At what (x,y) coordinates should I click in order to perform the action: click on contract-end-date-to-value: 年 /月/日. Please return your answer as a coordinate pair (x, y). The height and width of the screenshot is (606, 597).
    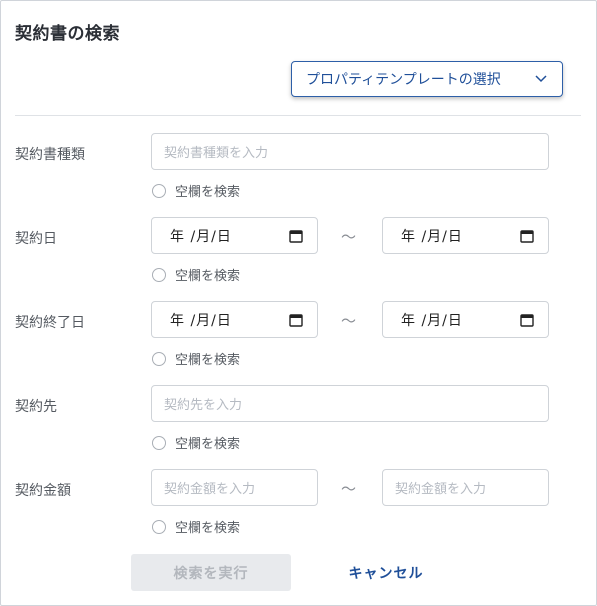
    Looking at the image, I should click on (432, 320).